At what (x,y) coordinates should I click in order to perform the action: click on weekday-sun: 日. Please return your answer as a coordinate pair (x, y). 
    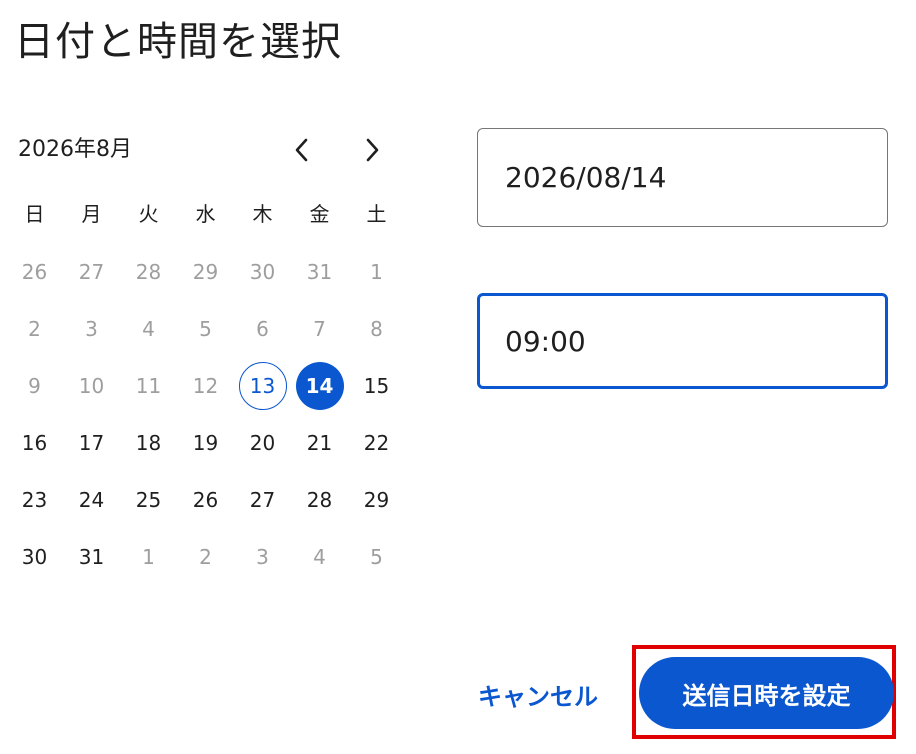
    Looking at the image, I should click on (34, 214).